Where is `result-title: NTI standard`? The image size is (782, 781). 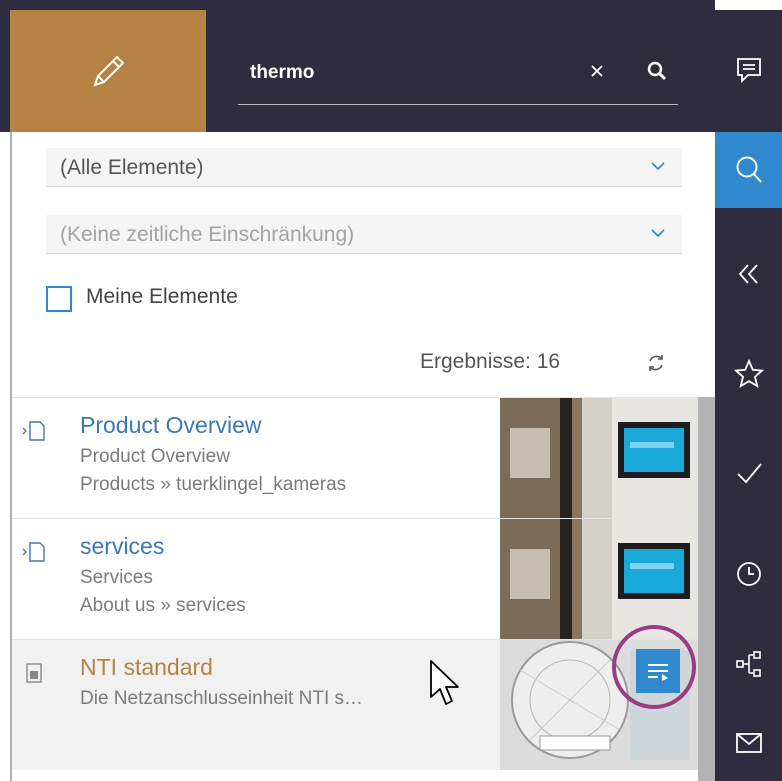
result-title: NTI standard is located at coordinates (146, 667).